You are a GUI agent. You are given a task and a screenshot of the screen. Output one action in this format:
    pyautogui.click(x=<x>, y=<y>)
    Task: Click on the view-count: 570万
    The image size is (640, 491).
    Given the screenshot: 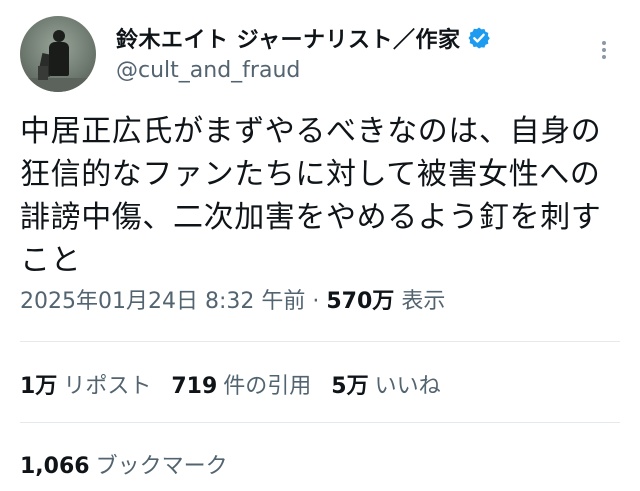 What is the action you would take?
    pyautogui.click(x=360, y=301)
    